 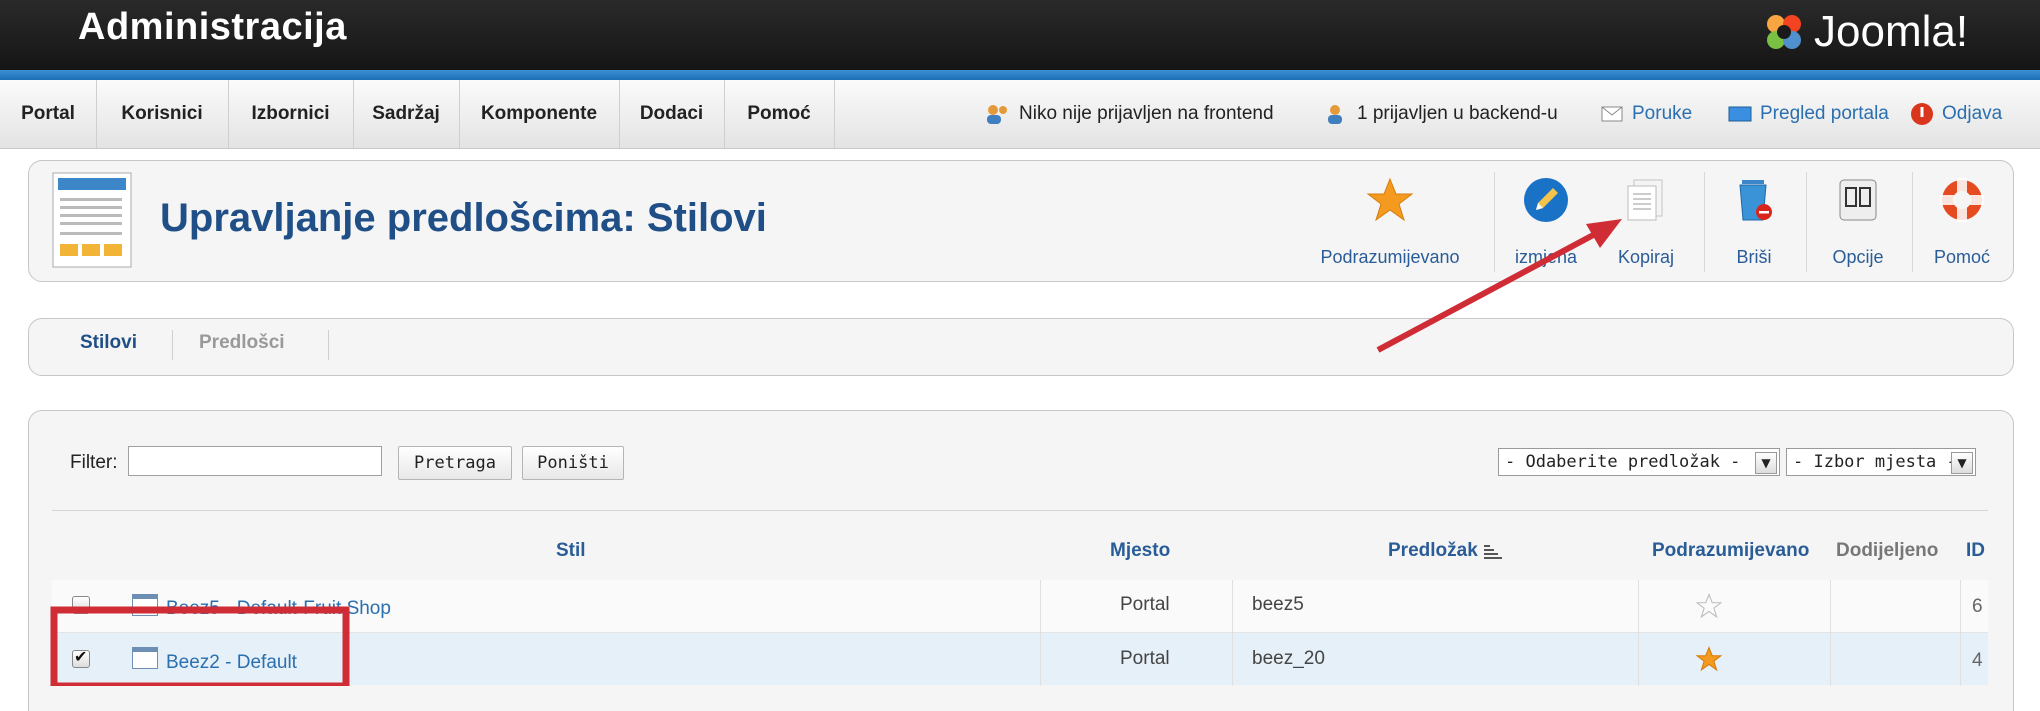 I want to click on id-cell: 4, so click(x=1977, y=660).